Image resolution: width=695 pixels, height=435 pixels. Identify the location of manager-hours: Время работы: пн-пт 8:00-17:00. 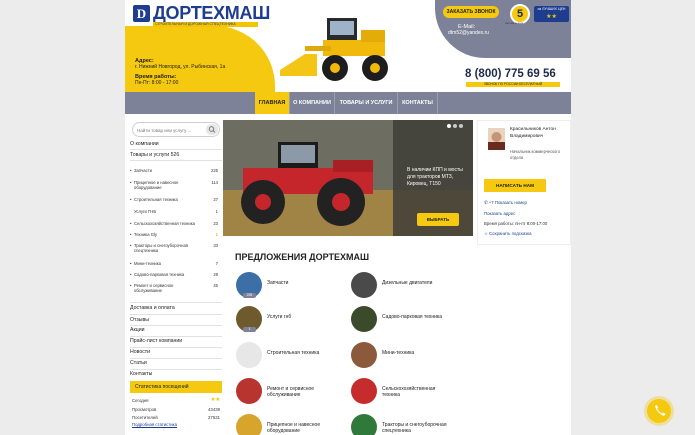
(516, 223).